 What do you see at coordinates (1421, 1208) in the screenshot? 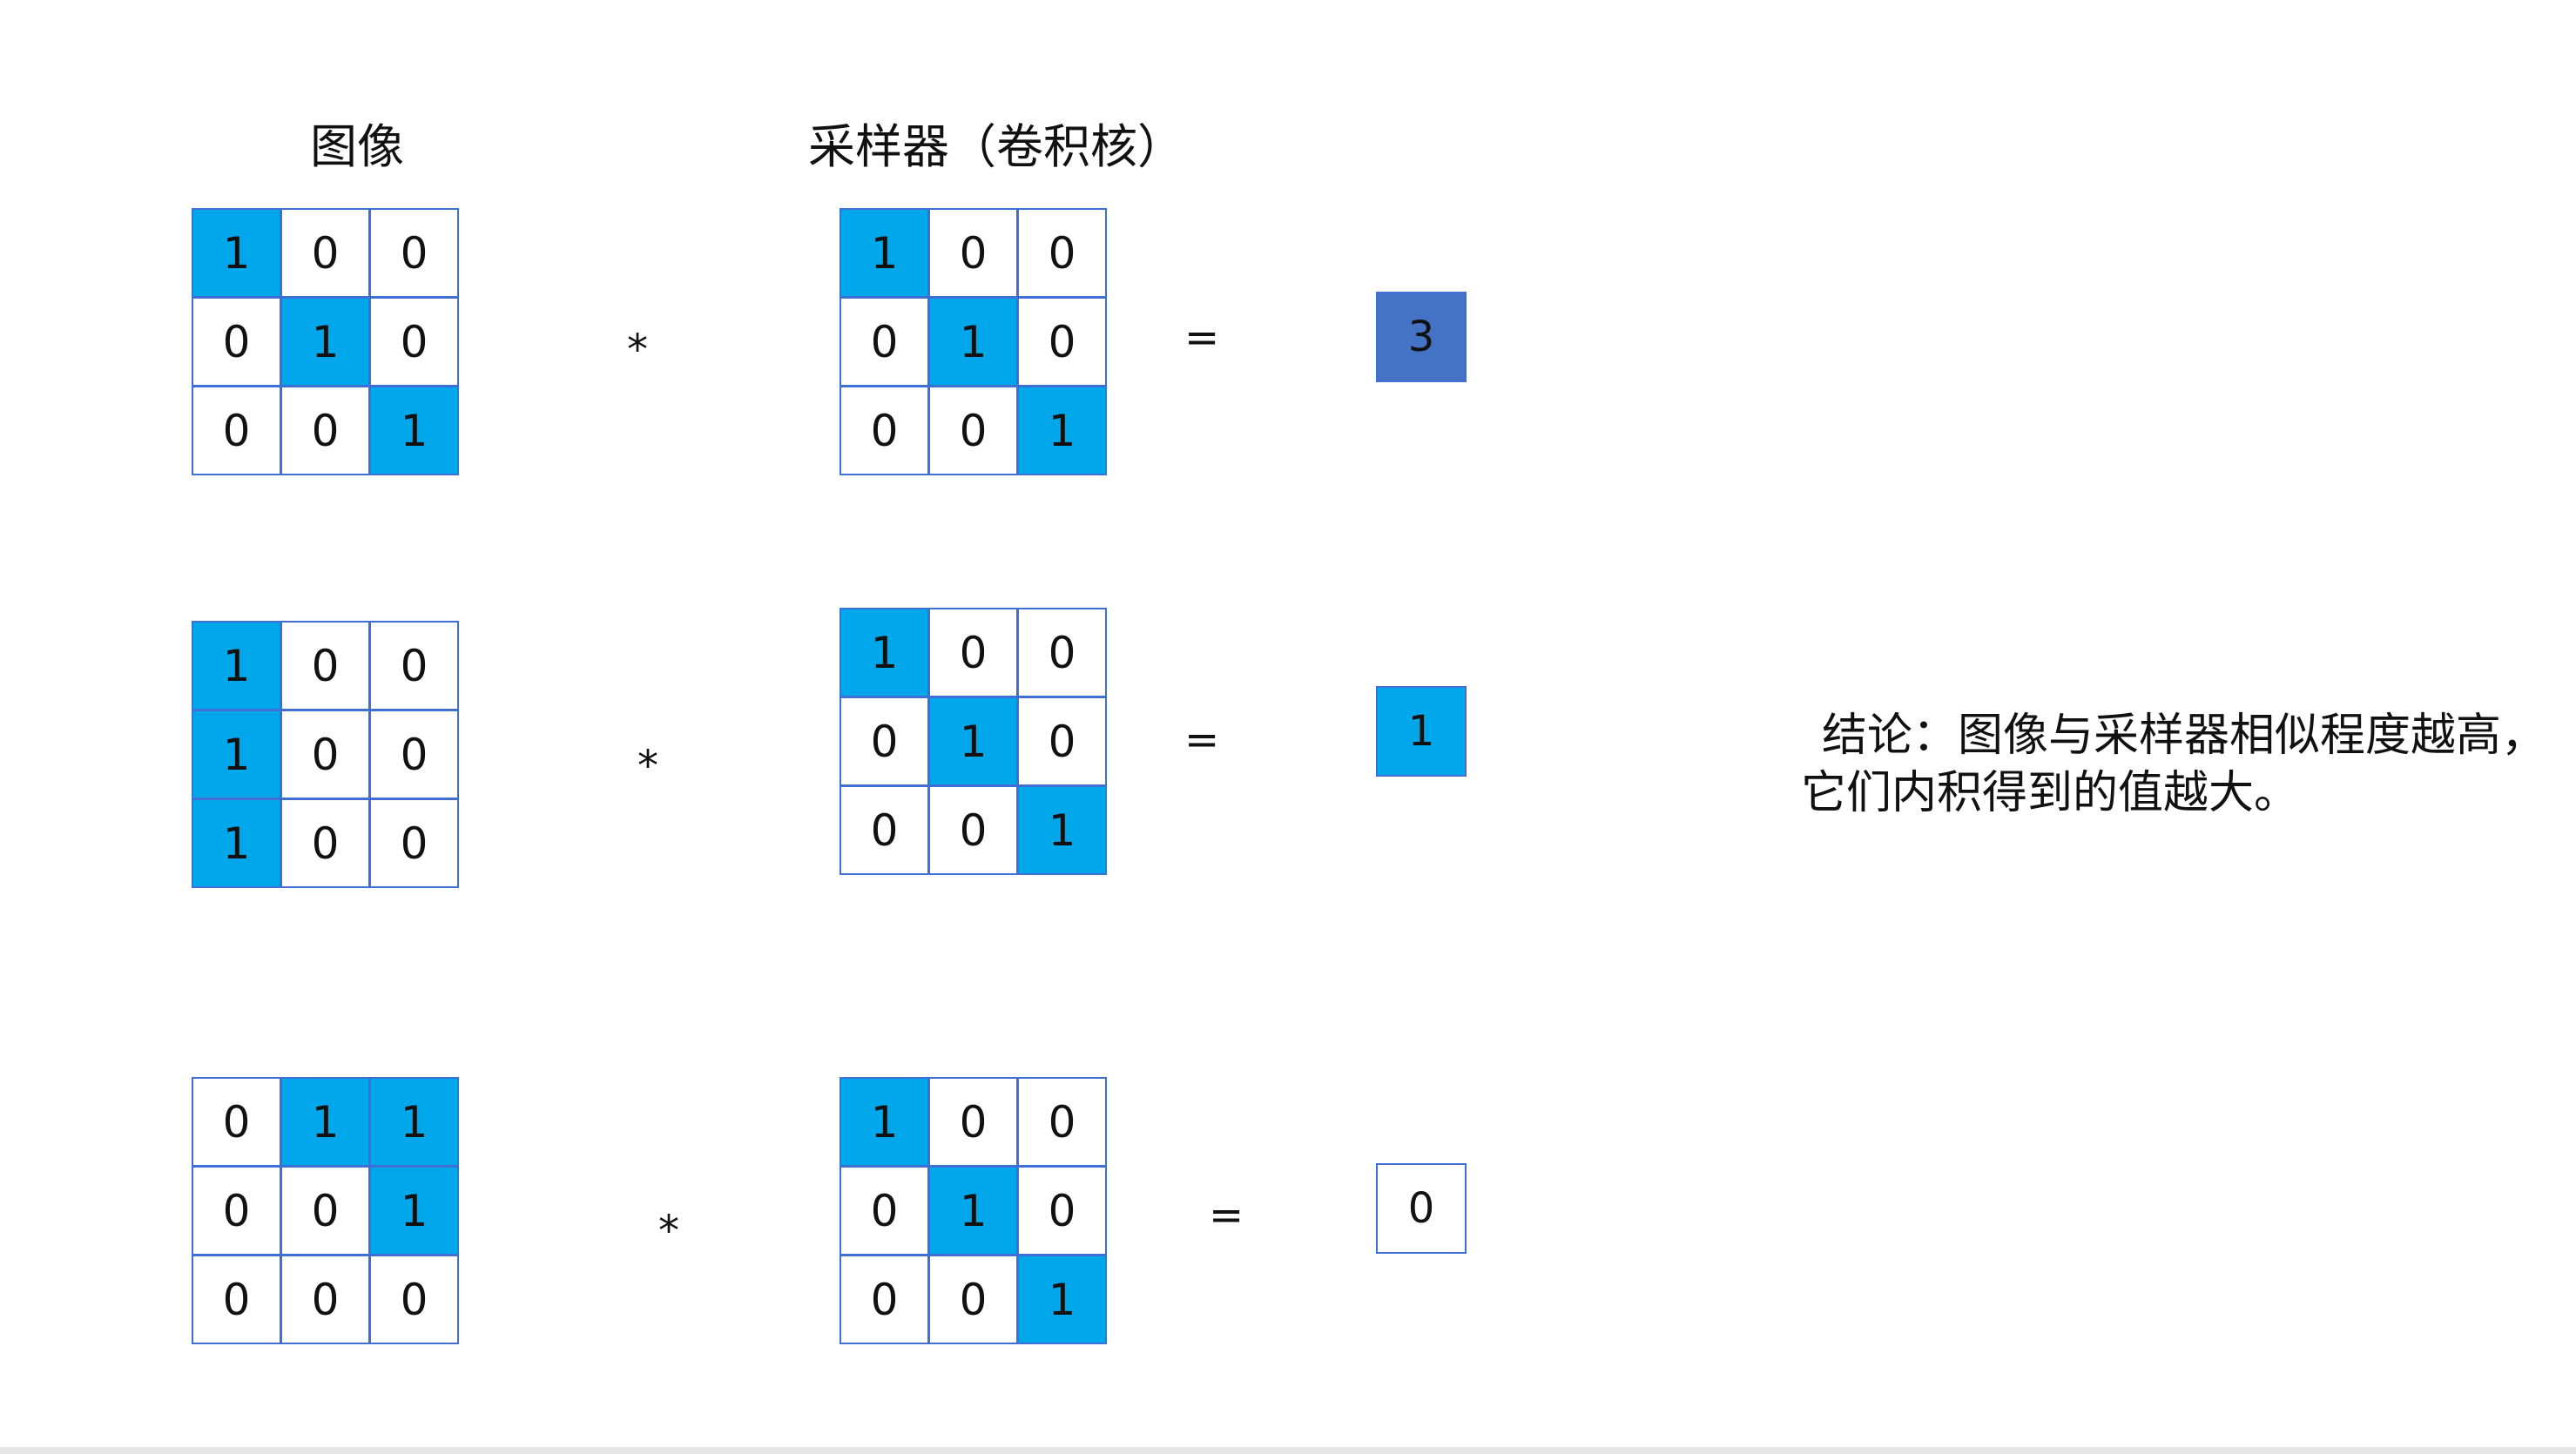
I see `result-box: 0` at bounding box center [1421, 1208].